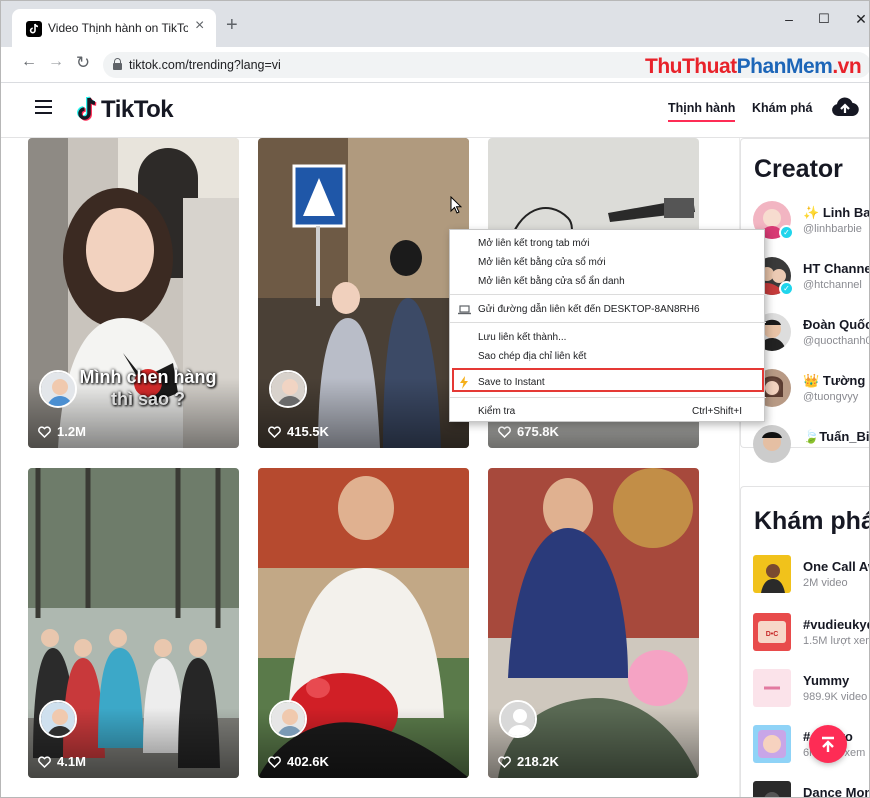 This screenshot has width=870, height=798. Describe the element at coordinates (43, 107) in the screenshot. I see `menu-icon` at that location.